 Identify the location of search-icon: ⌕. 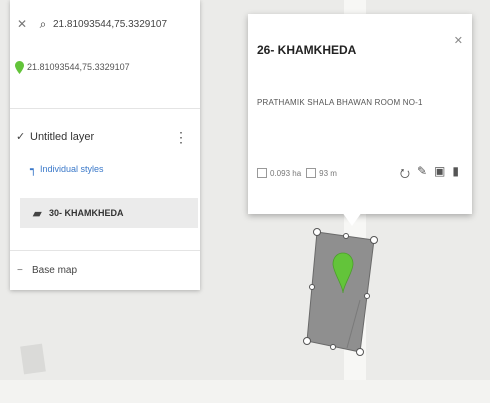
(43, 23).